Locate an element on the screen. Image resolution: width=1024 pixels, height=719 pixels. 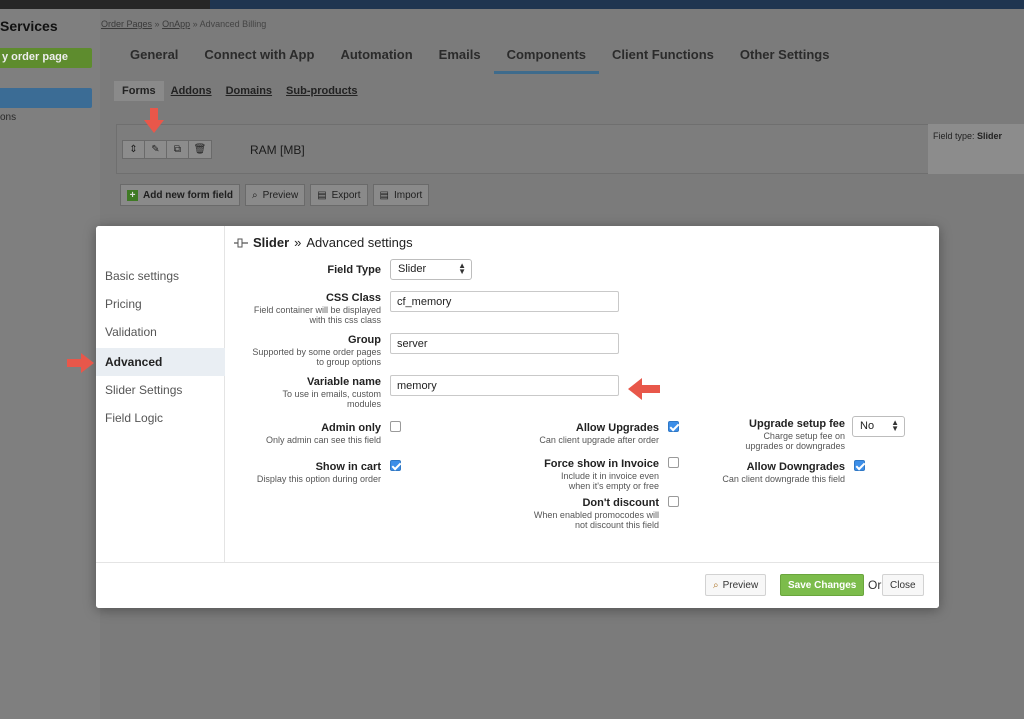
import-button: ▤ Import is located at coordinates (401, 195).